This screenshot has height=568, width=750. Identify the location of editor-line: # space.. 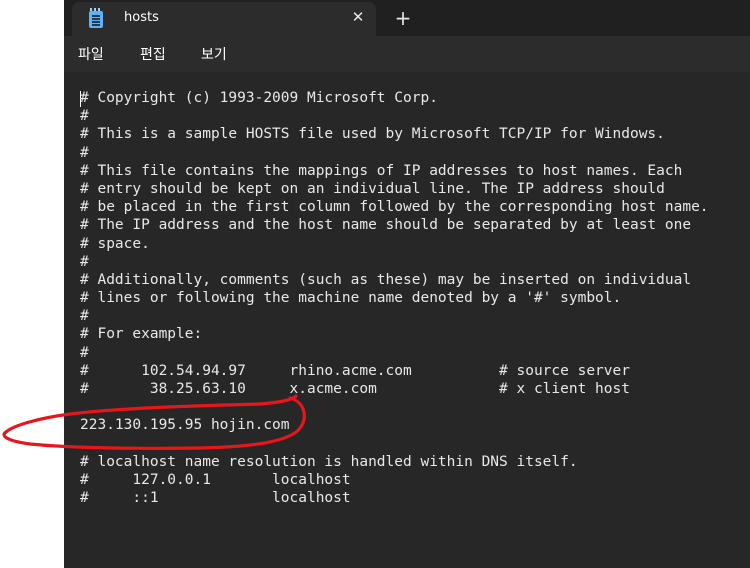
(115, 243).